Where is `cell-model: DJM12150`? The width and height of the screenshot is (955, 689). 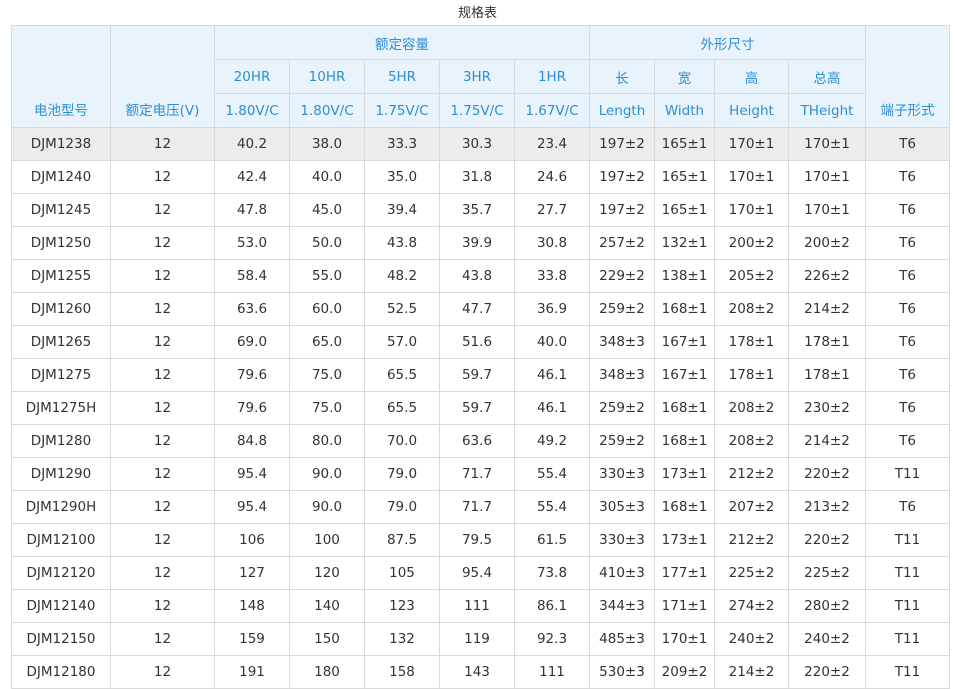
cell-model: DJM12150 is located at coordinates (61, 639).